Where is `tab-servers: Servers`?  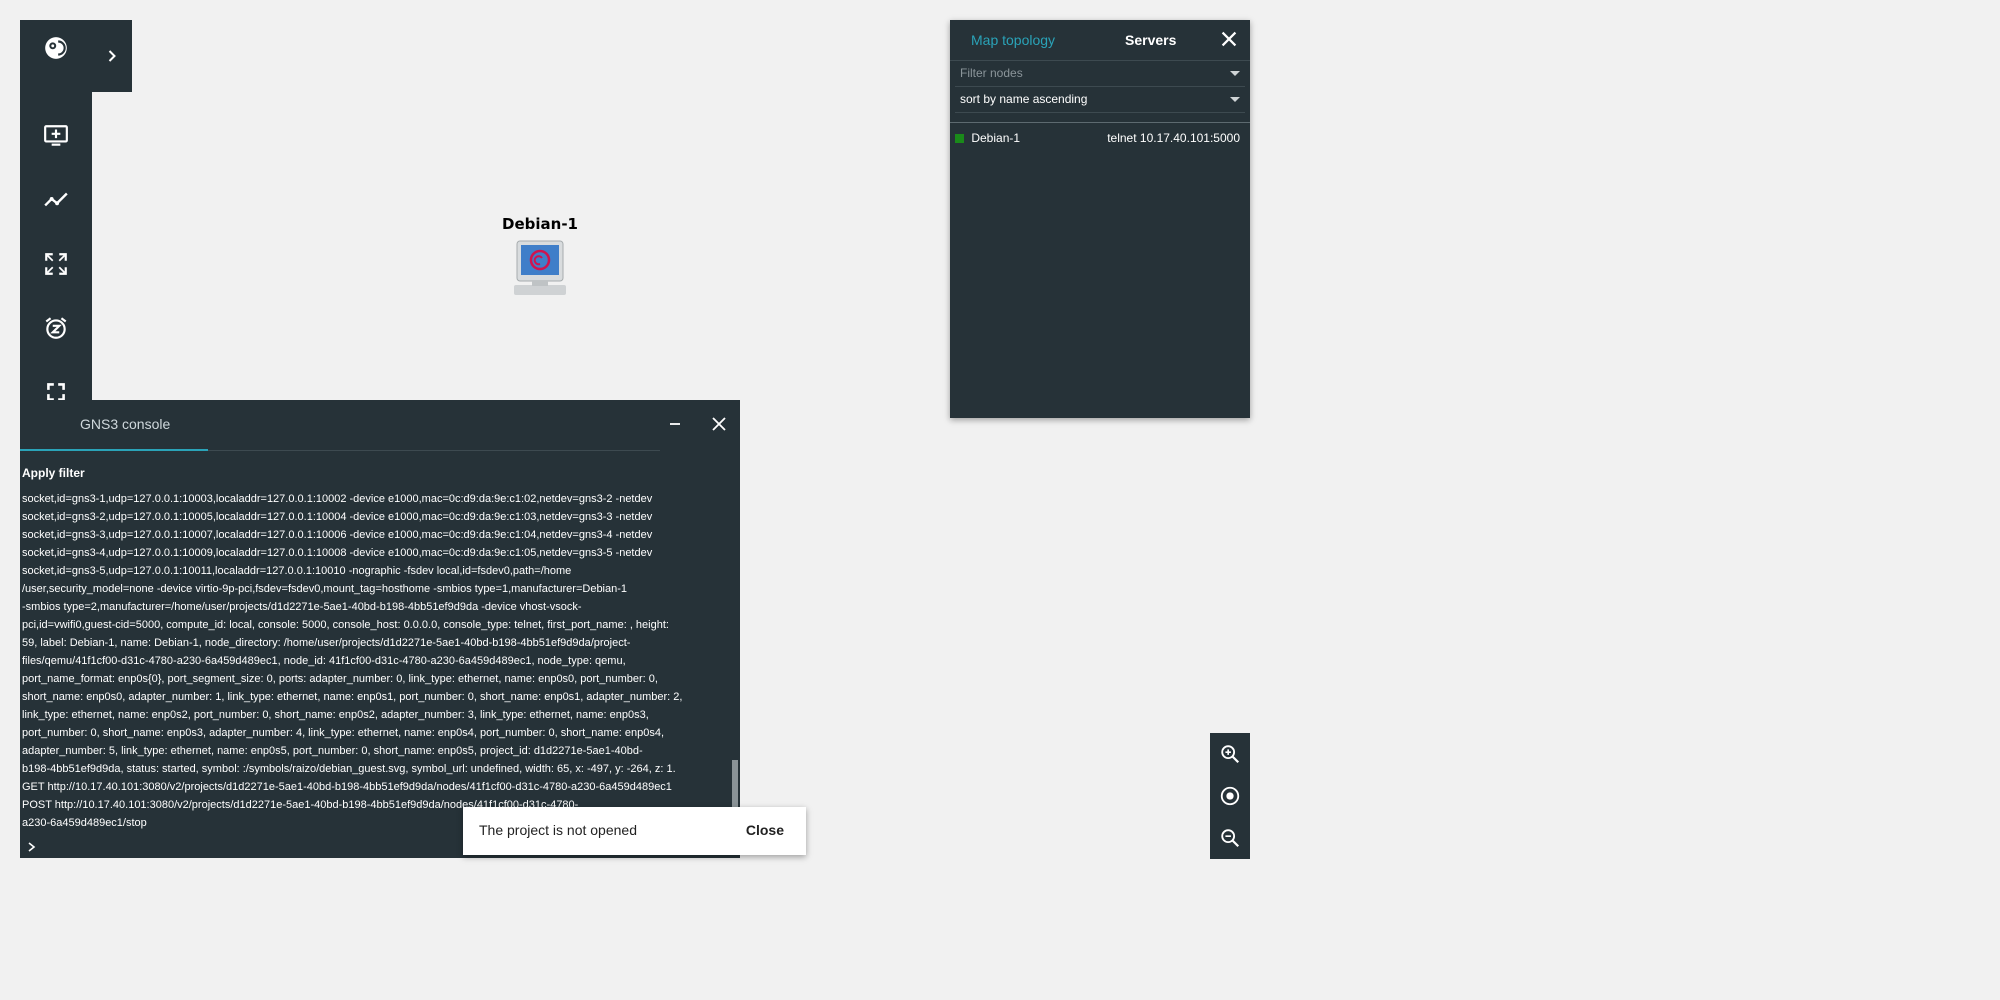
tab-servers: Servers is located at coordinates (1150, 40).